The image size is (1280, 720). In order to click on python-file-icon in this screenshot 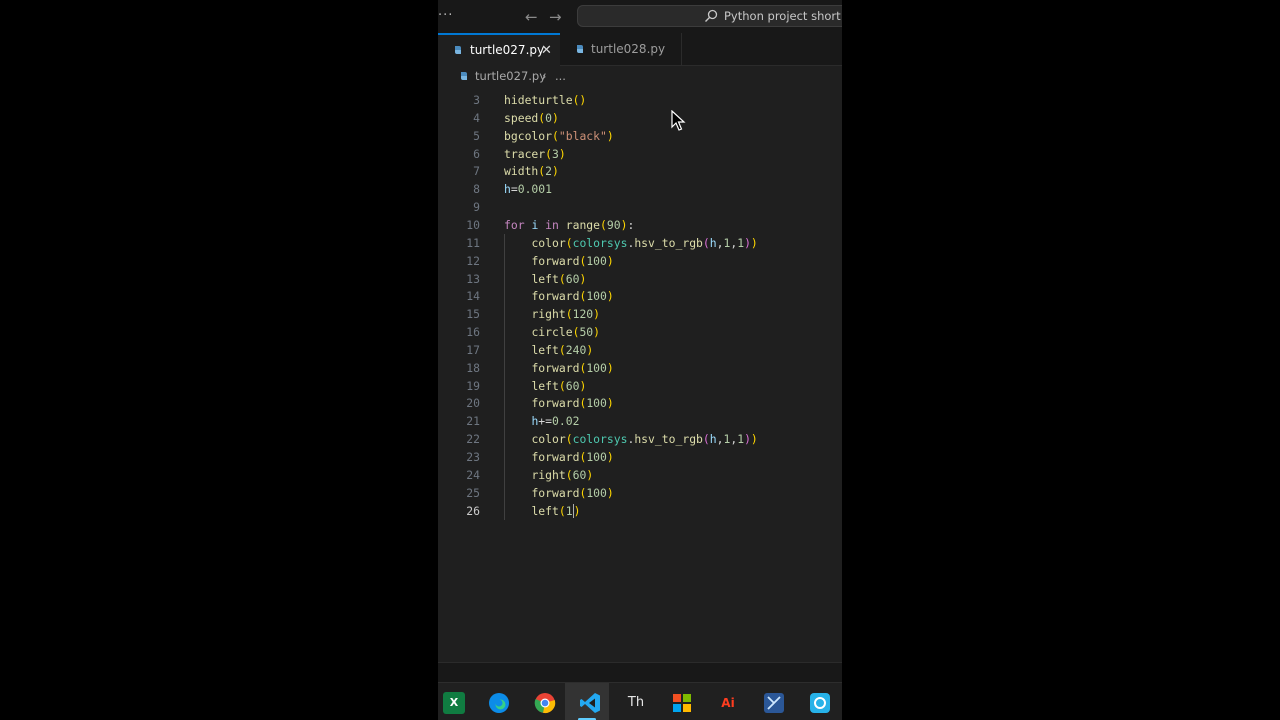, I will do `click(464, 76)`.